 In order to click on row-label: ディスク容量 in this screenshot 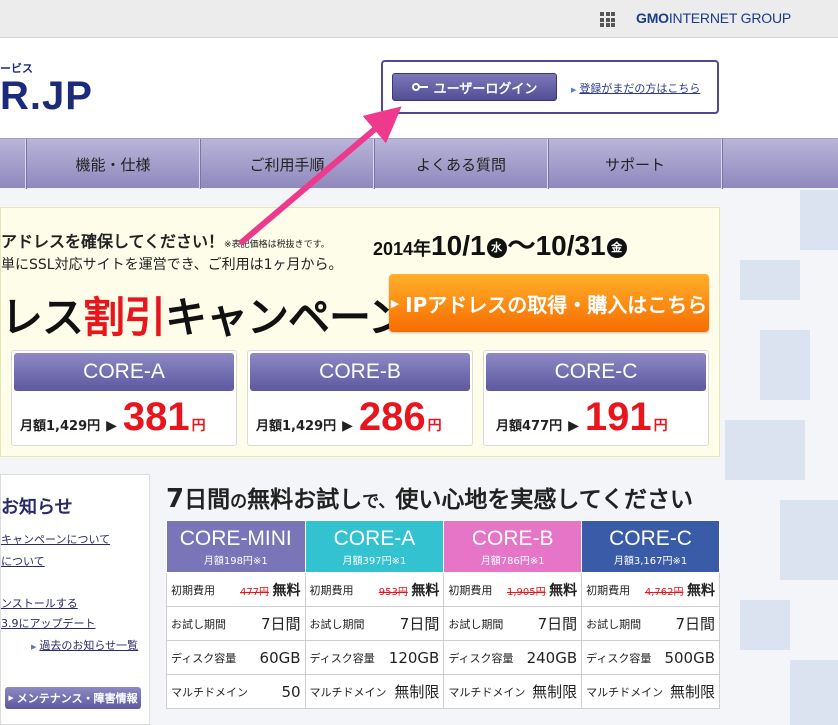, I will do `click(619, 658)`.